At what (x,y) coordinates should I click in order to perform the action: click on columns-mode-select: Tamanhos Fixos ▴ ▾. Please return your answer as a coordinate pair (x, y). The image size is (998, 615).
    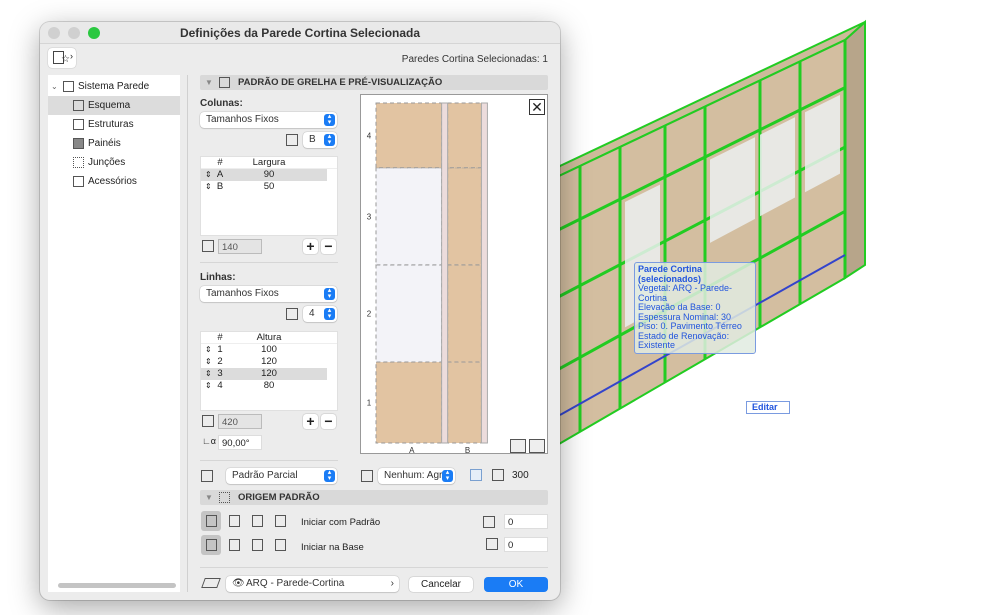
    Looking at the image, I should click on (268, 120).